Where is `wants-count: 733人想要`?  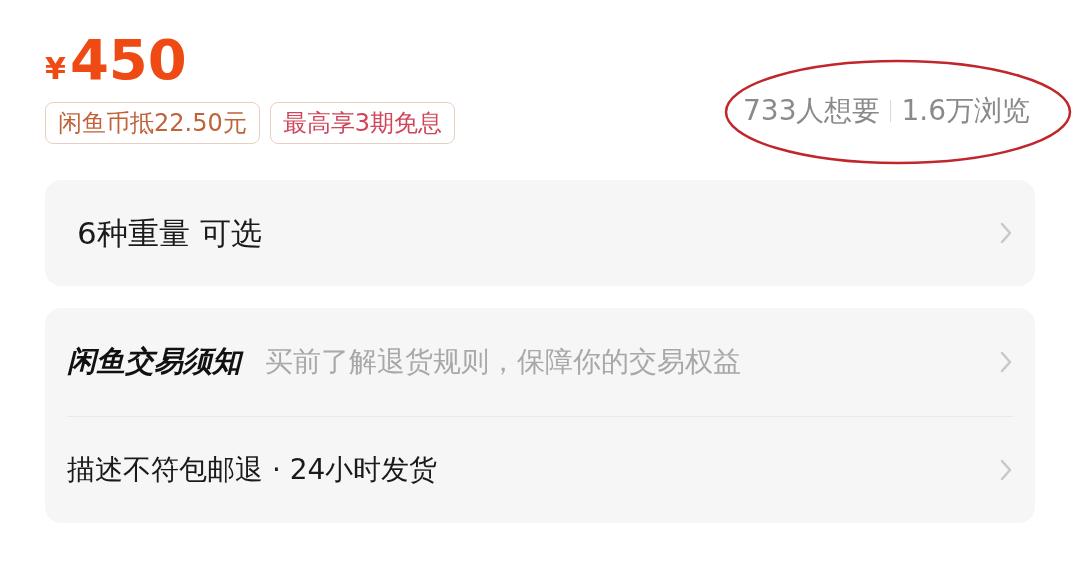 wants-count: 733人想要 is located at coordinates (812, 111).